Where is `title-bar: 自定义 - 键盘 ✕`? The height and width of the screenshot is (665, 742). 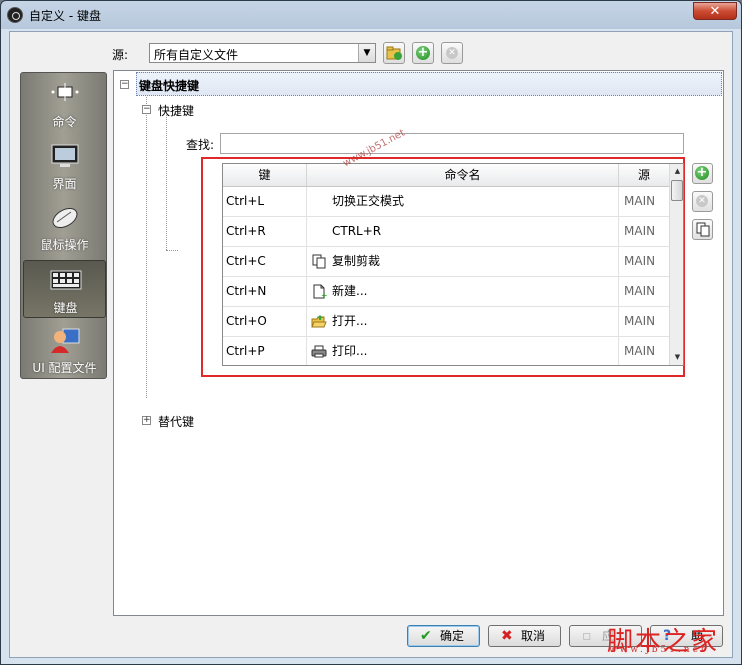
title-bar: 自定义 - 键盘 ✕ is located at coordinates (371, 15).